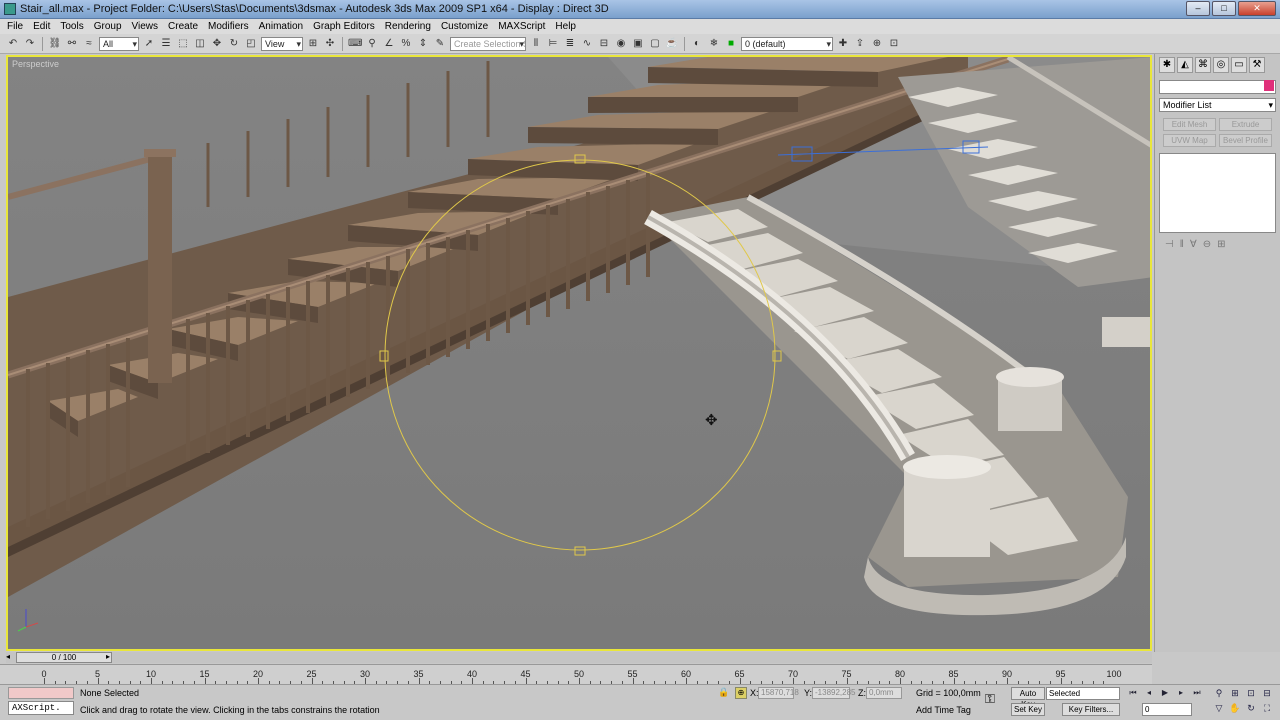 The height and width of the screenshot is (720, 1280). What do you see at coordinates (1189, 140) in the screenshot?
I see `uvw-map-button: UVW Map` at bounding box center [1189, 140].